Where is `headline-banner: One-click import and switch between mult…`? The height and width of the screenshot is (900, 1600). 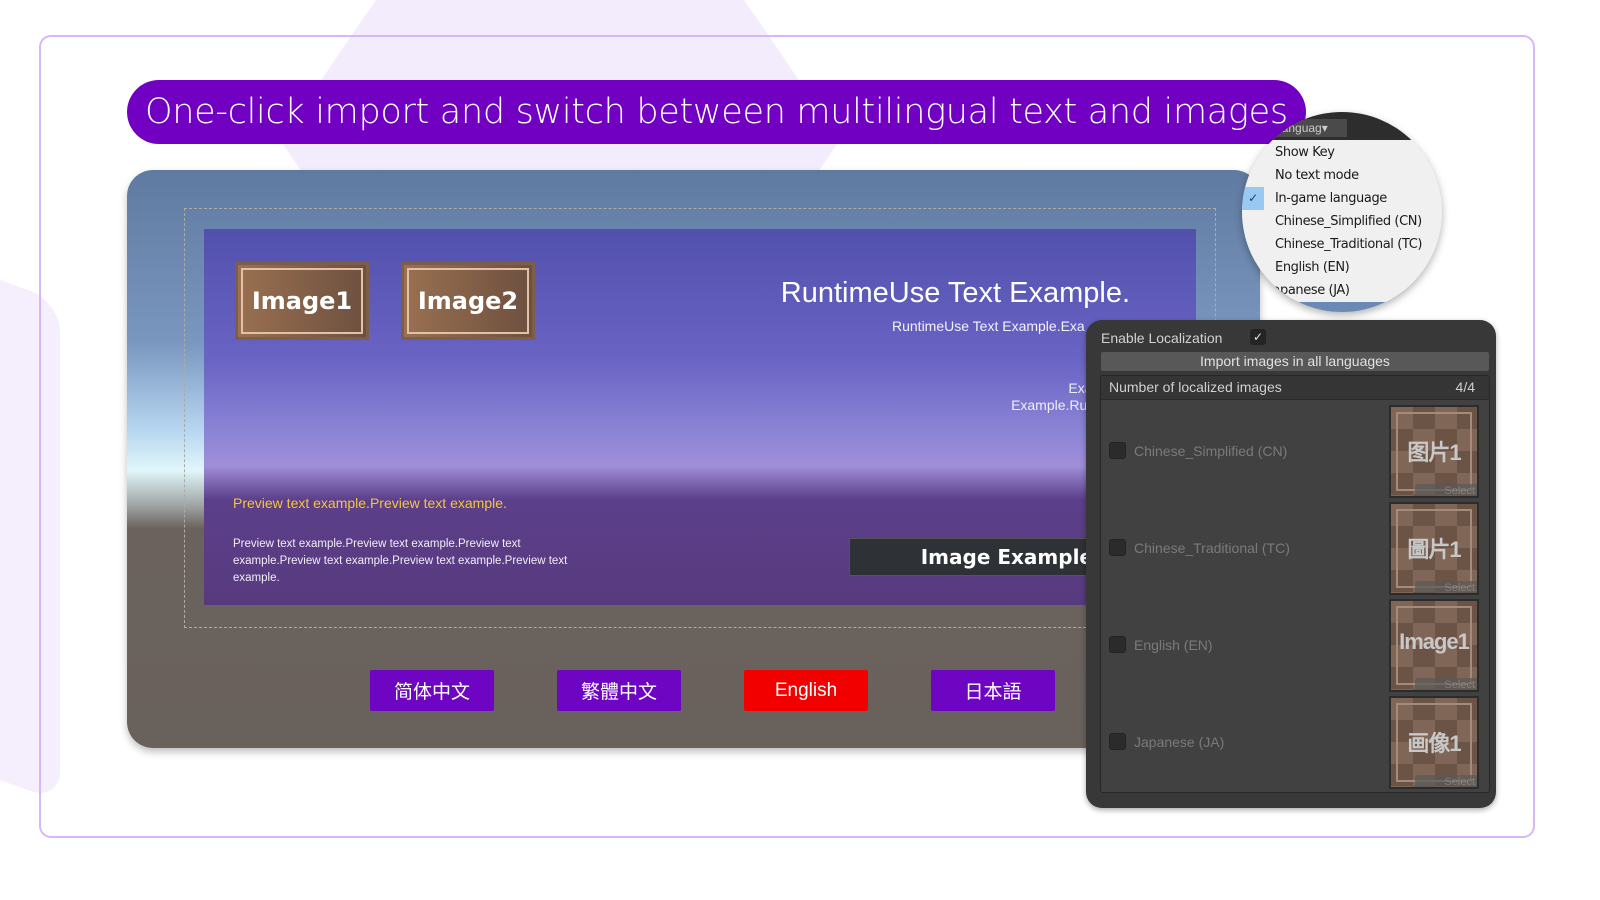 headline-banner: One-click import and switch between mult… is located at coordinates (716, 112).